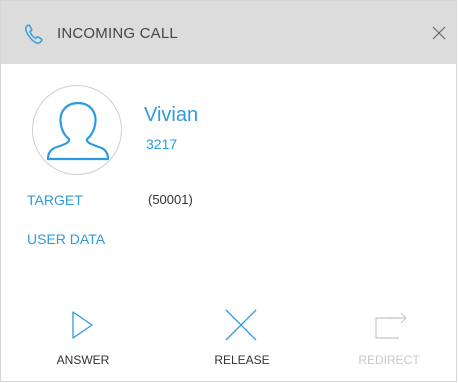 The image size is (458, 383). Describe the element at coordinates (439, 33) in the screenshot. I see `close-icon` at that location.